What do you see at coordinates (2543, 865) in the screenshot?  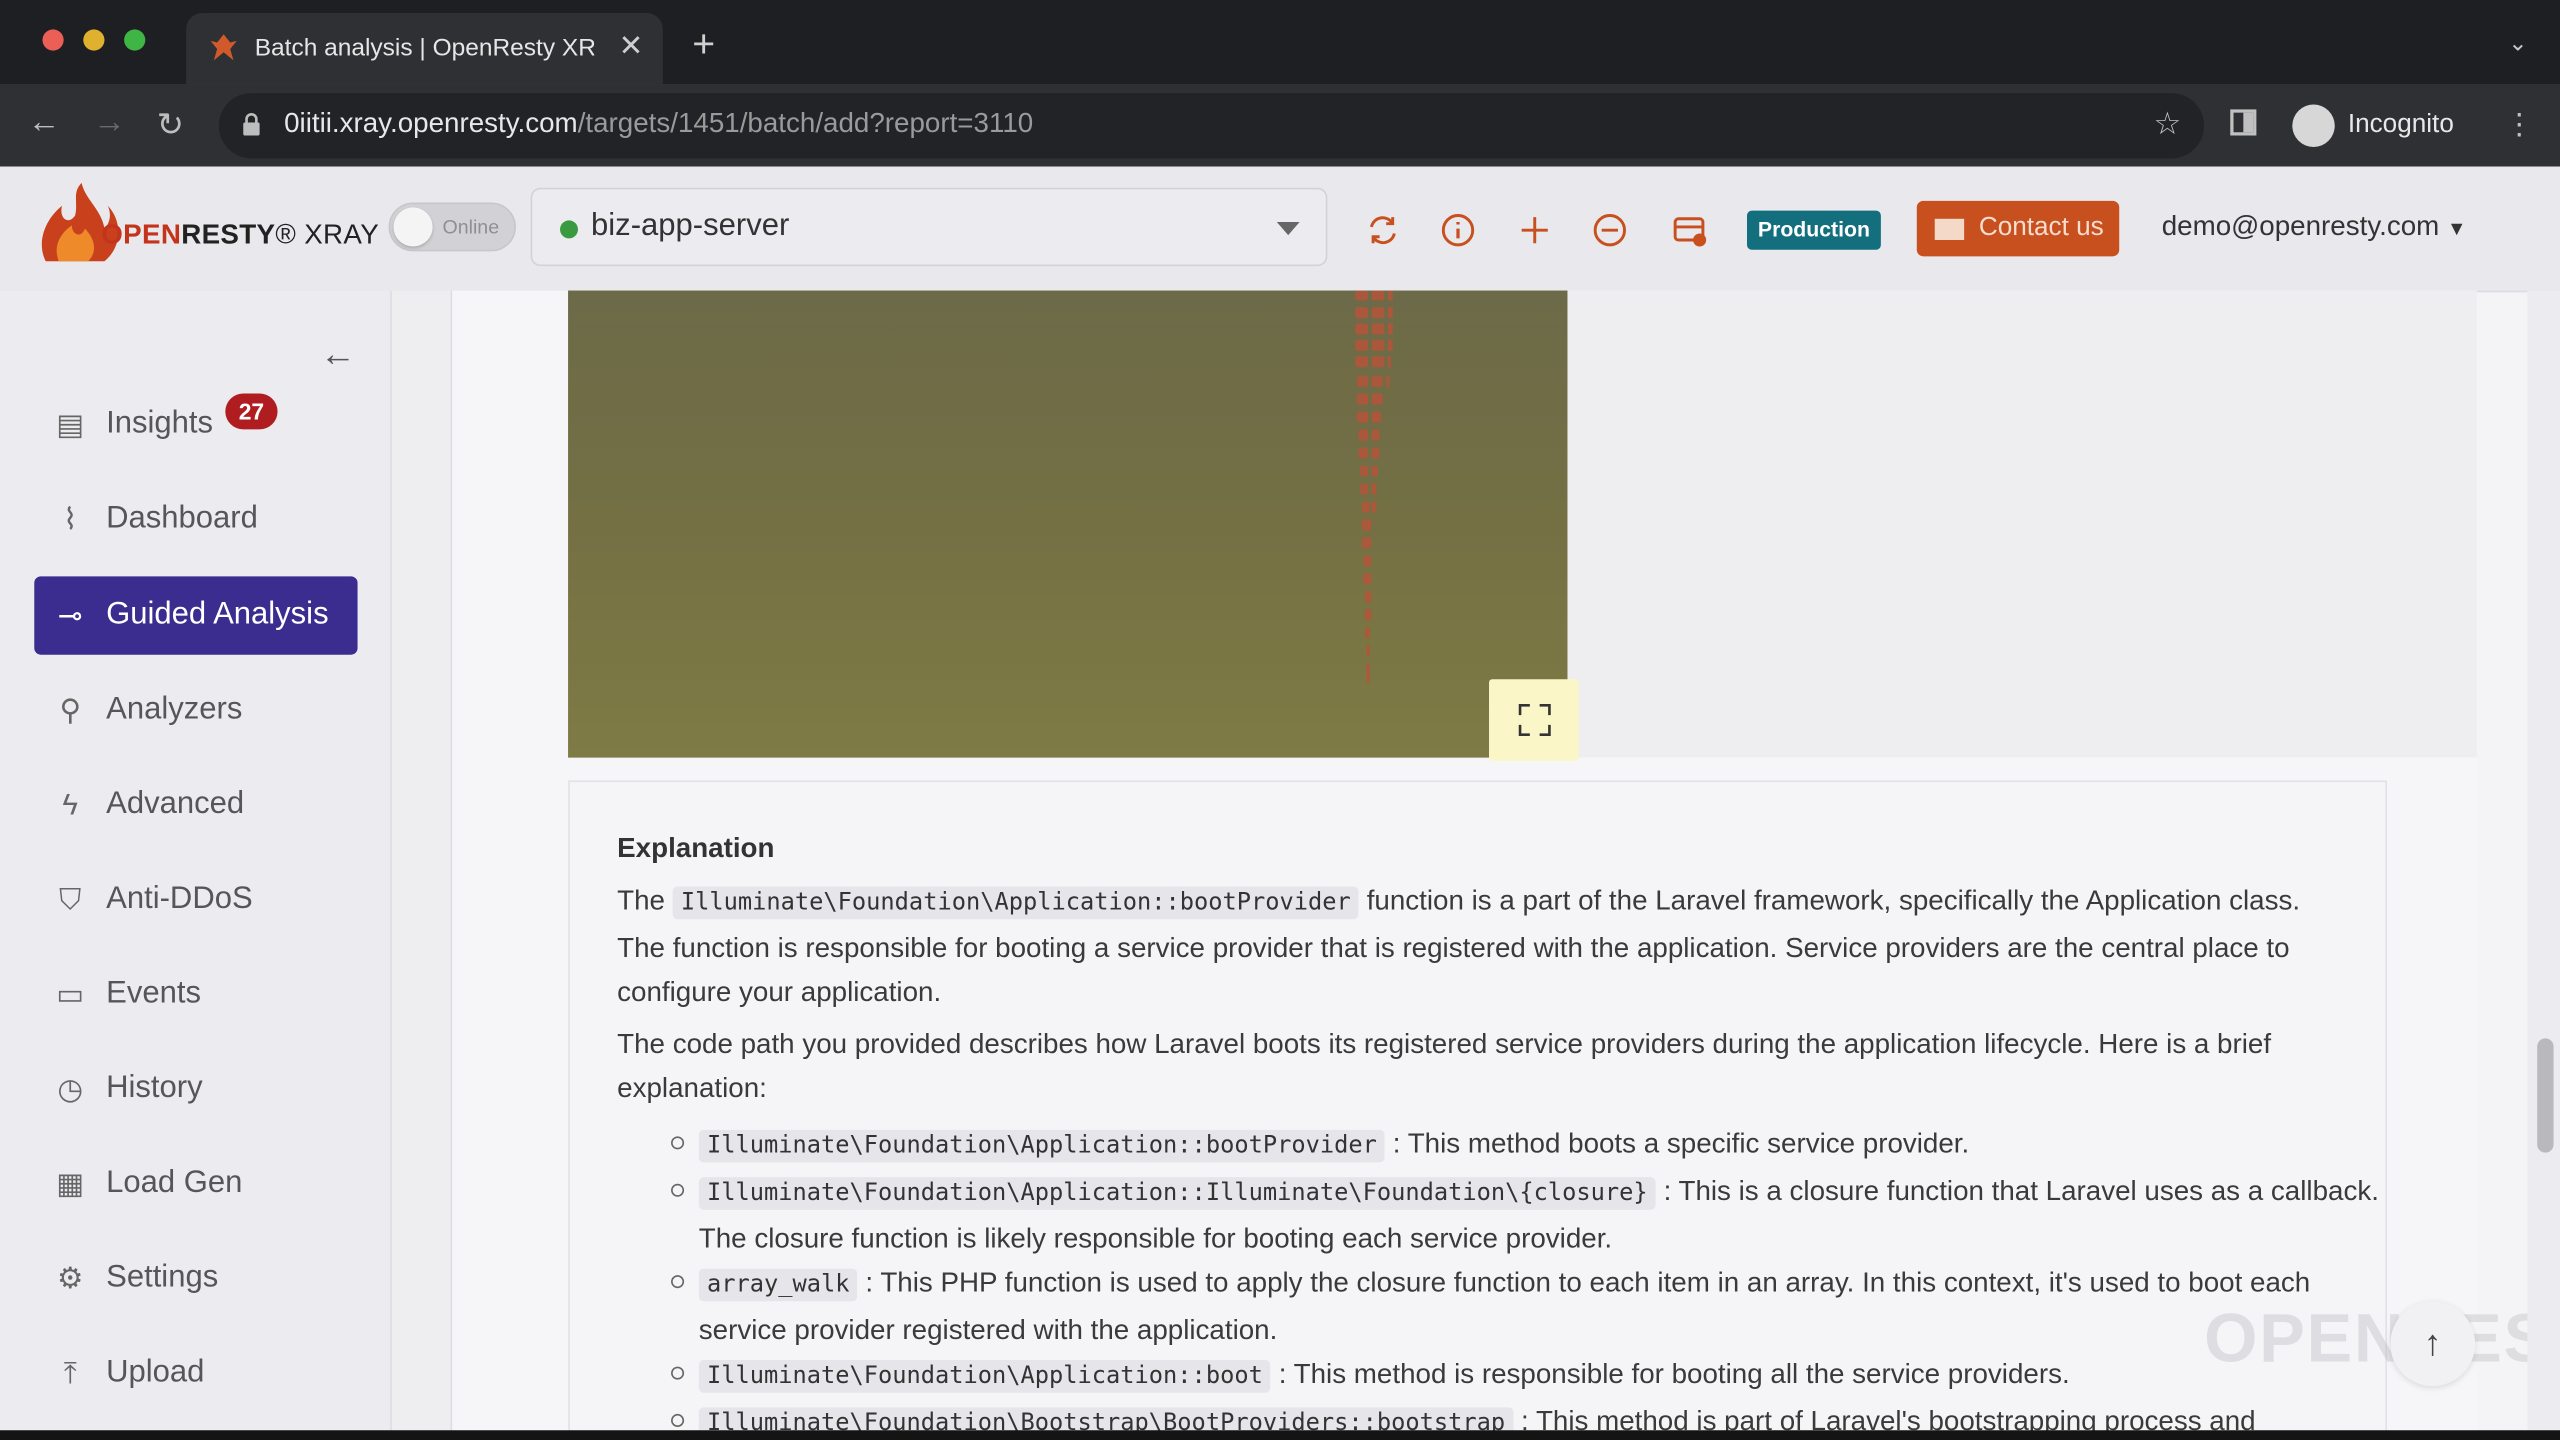 I see `scrollbar-track` at bounding box center [2543, 865].